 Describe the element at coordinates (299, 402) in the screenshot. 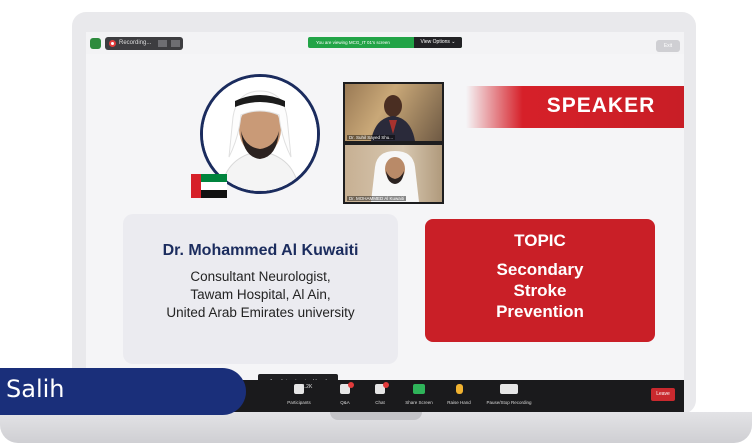

I see `participants-label: Participants` at that location.